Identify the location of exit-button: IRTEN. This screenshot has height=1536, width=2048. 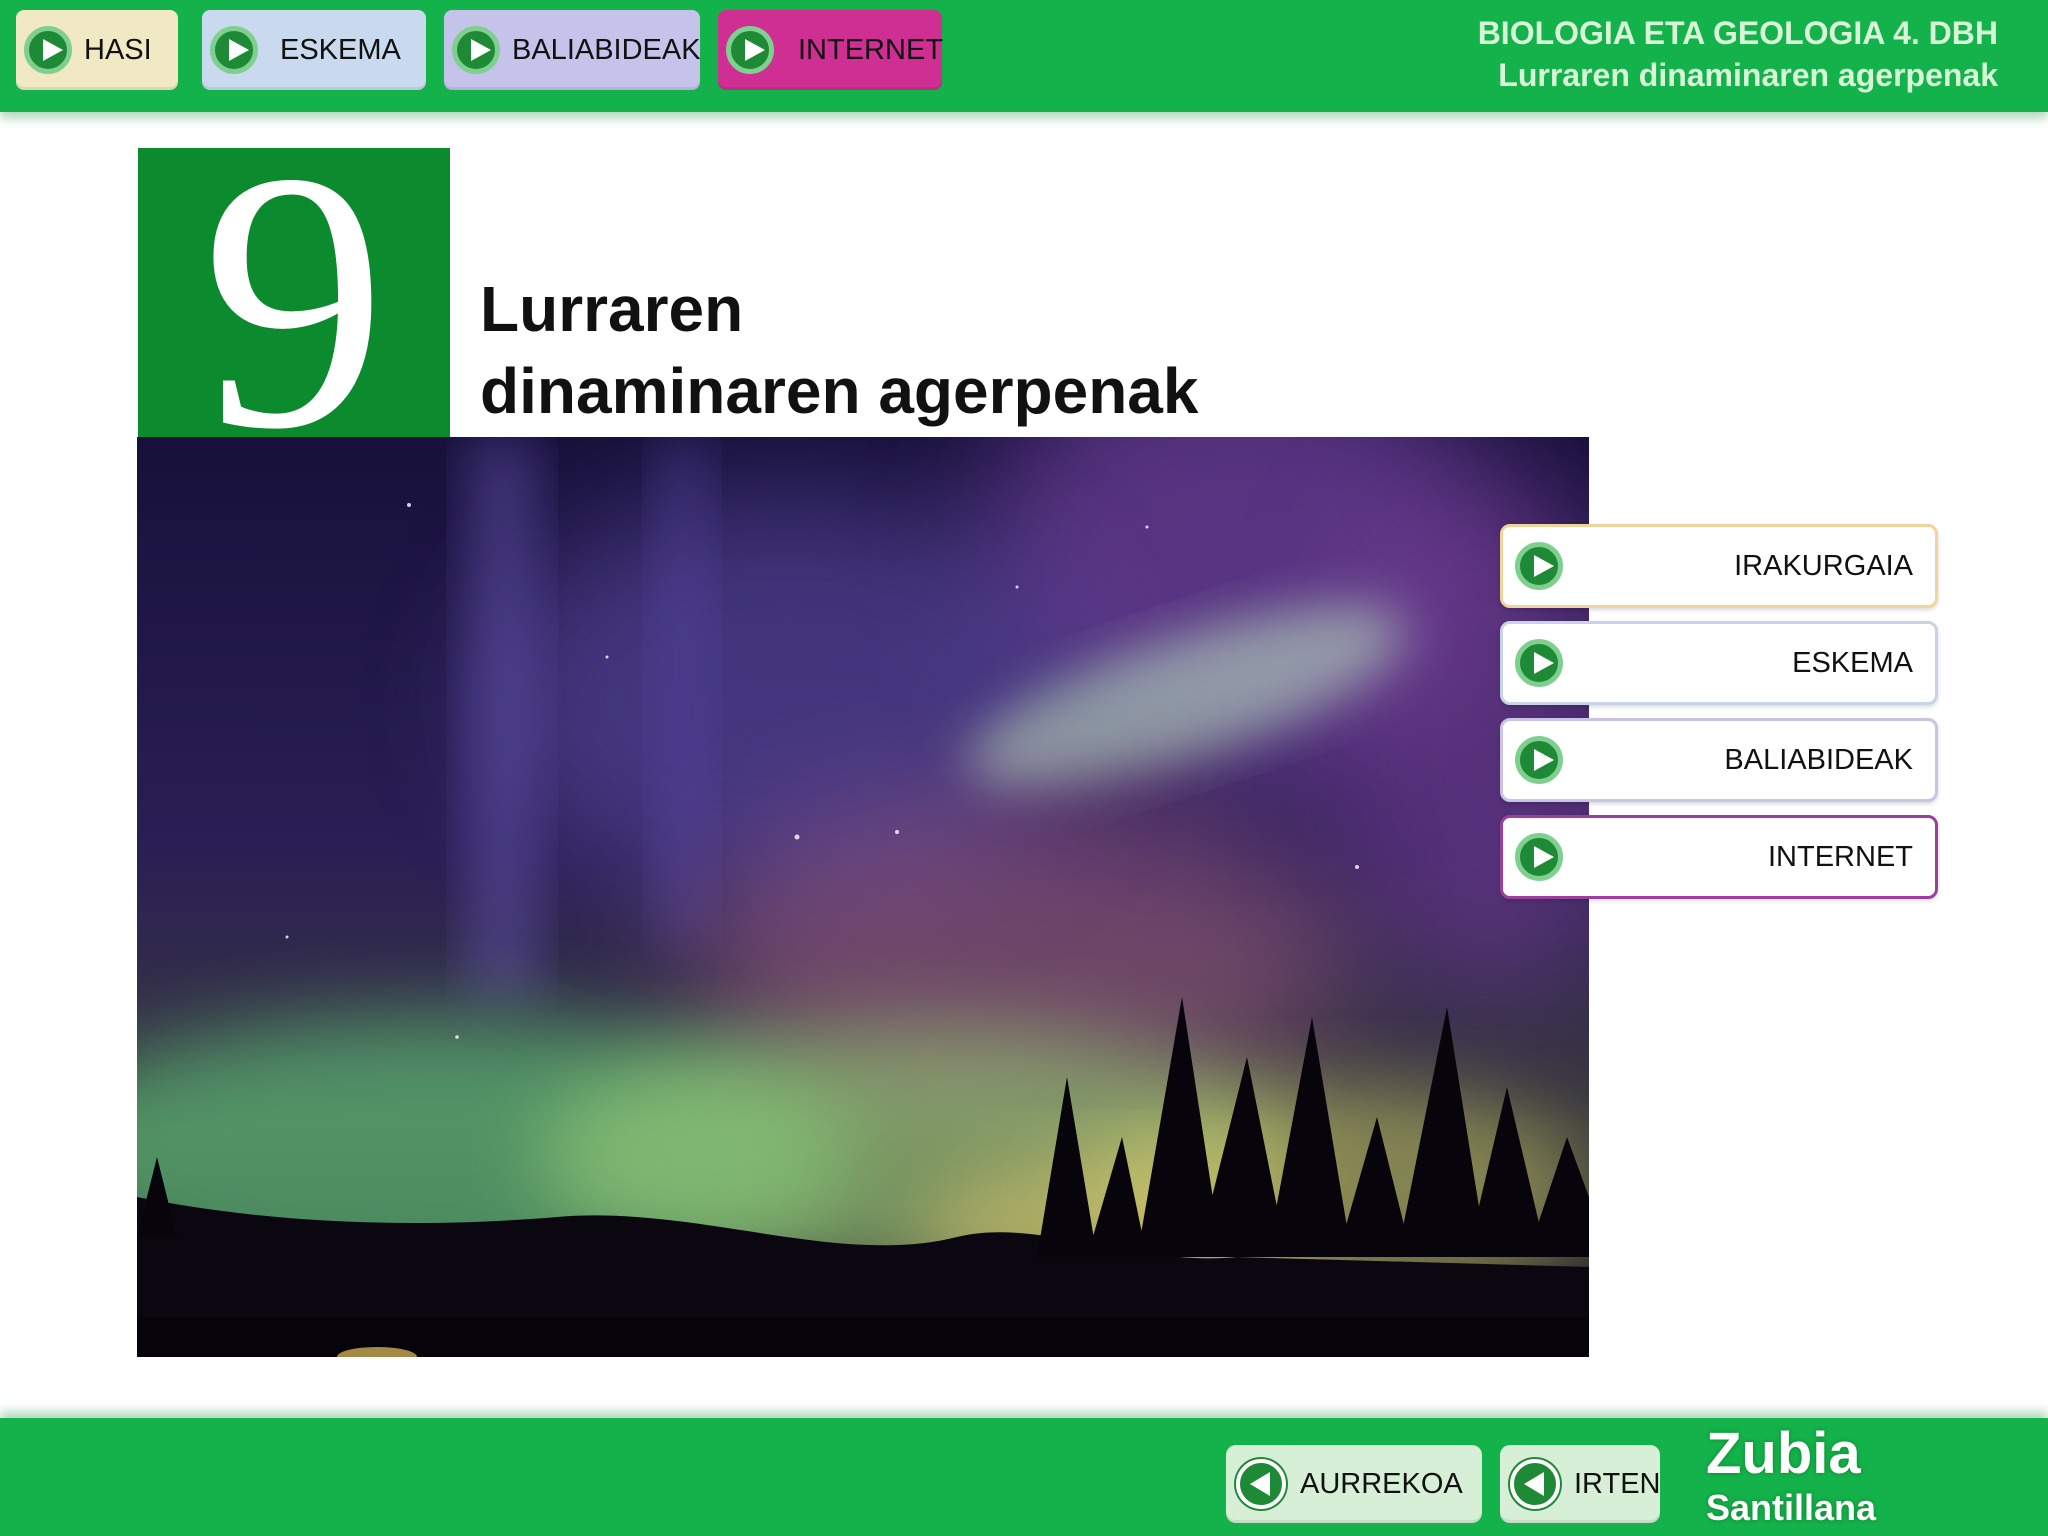
(1580, 1484).